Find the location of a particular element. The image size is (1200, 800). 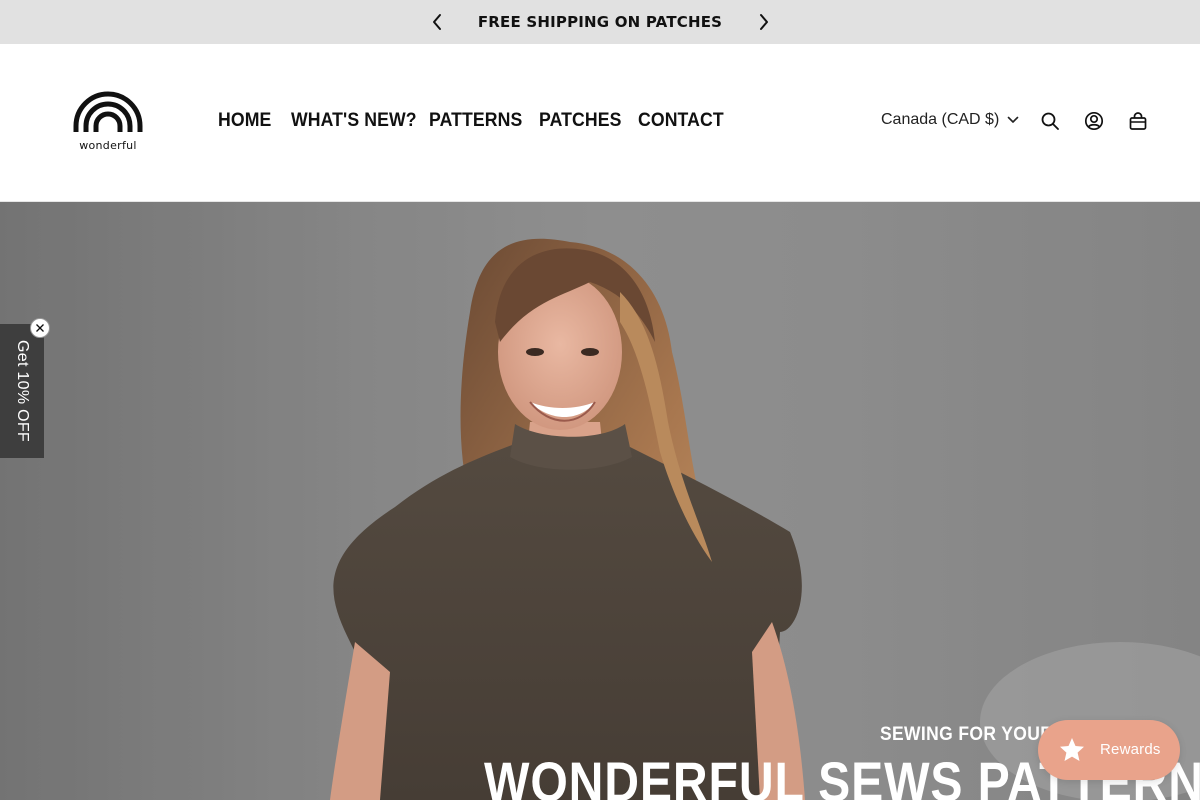

account-button is located at coordinates (1094, 121).